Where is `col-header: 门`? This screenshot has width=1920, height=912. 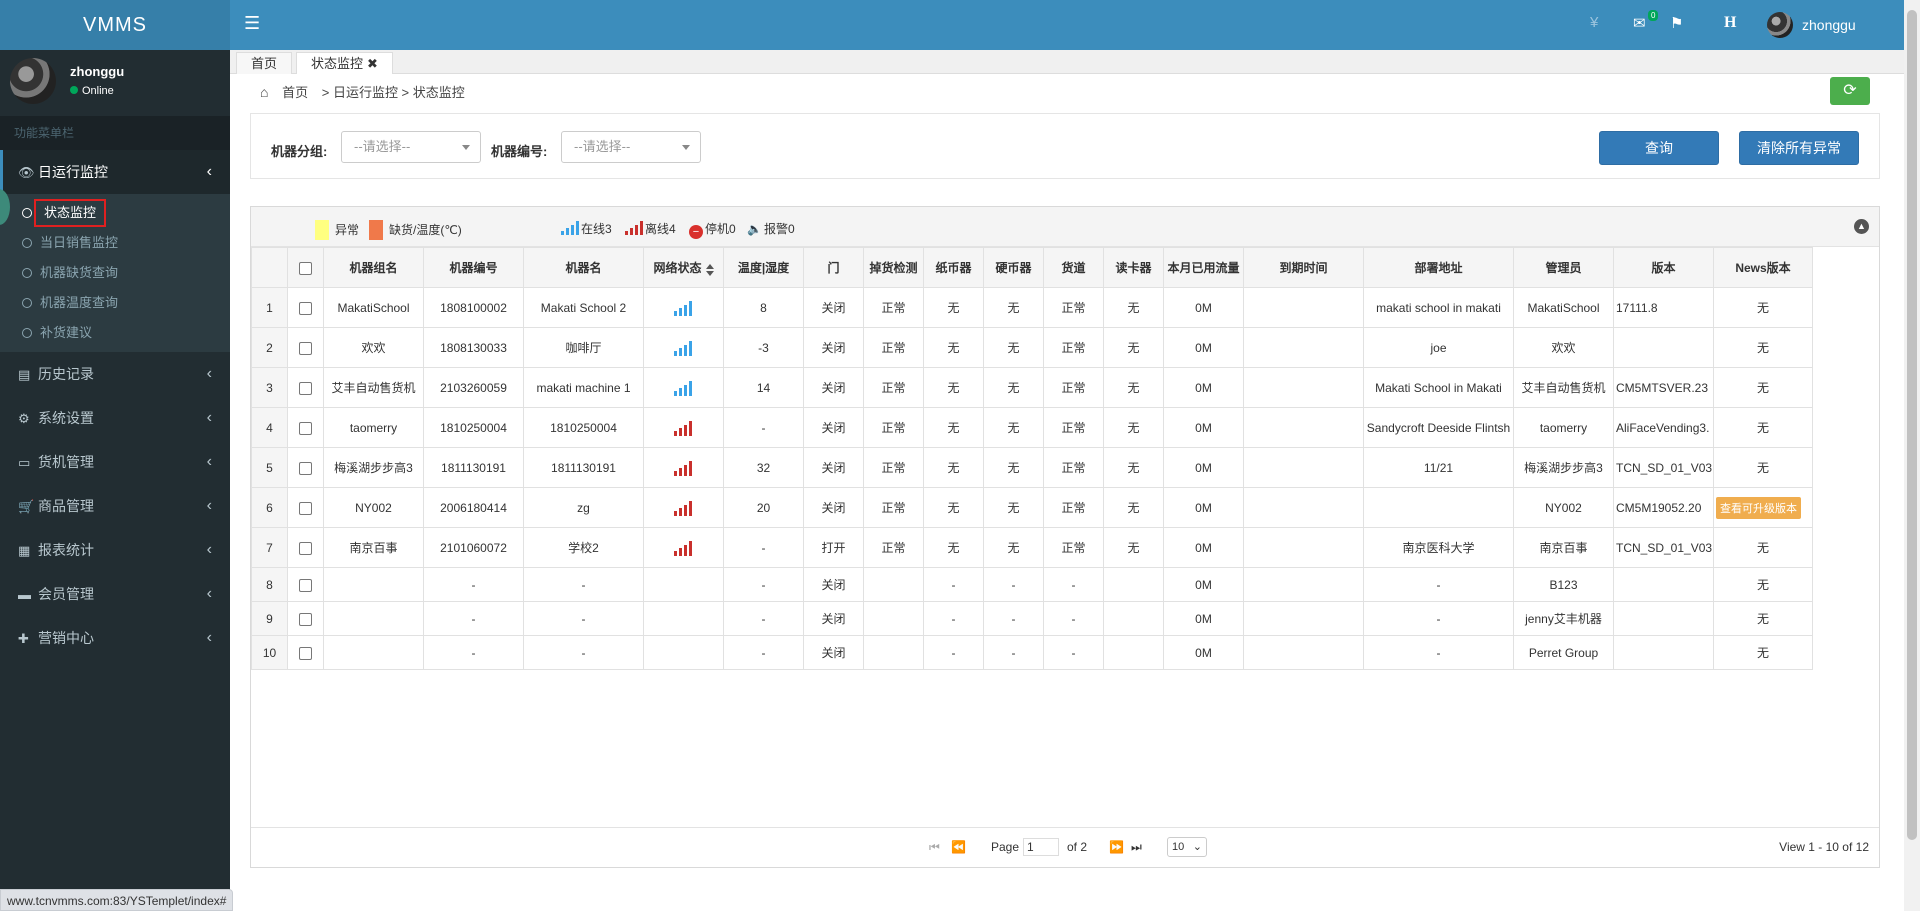
col-header: 门 is located at coordinates (834, 268).